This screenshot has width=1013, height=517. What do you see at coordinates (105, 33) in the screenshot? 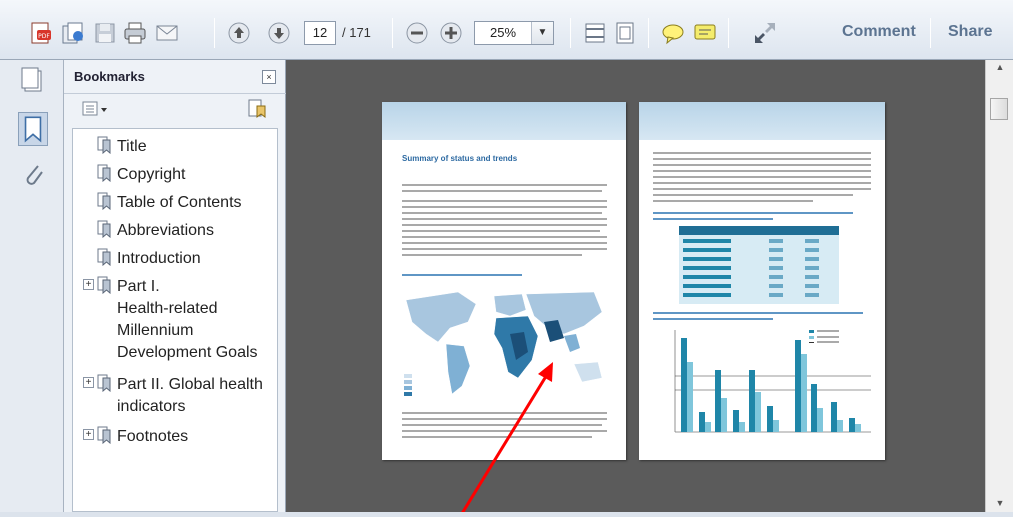
I see `save-icon` at bounding box center [105, 33].